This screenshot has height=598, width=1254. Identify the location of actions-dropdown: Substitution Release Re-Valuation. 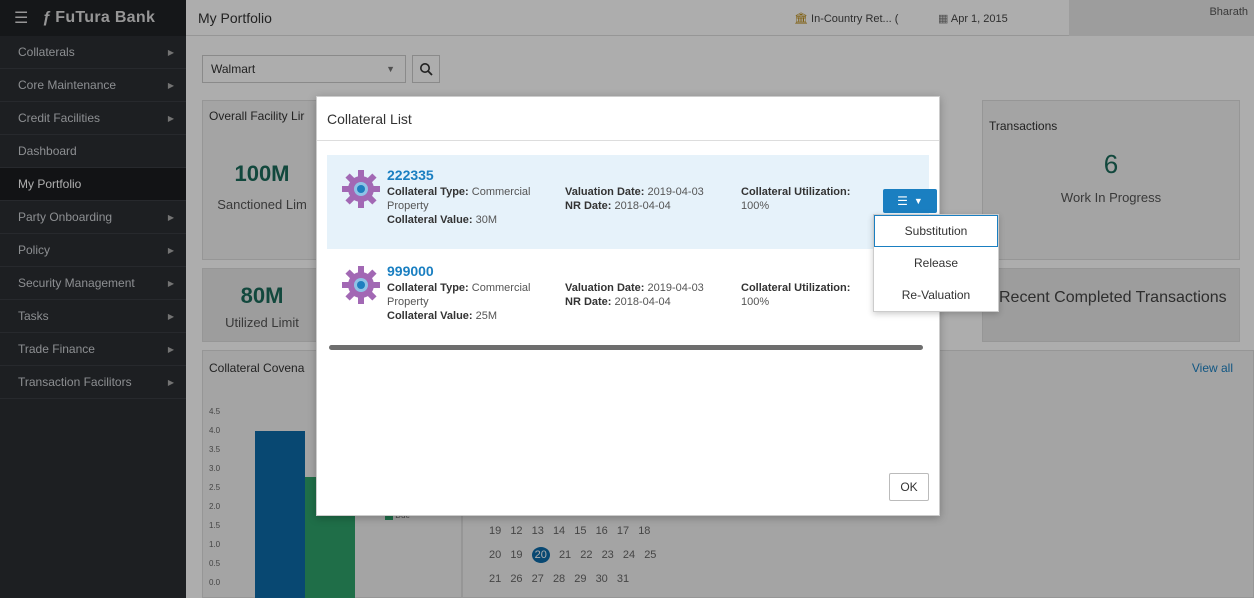
(936, 263).